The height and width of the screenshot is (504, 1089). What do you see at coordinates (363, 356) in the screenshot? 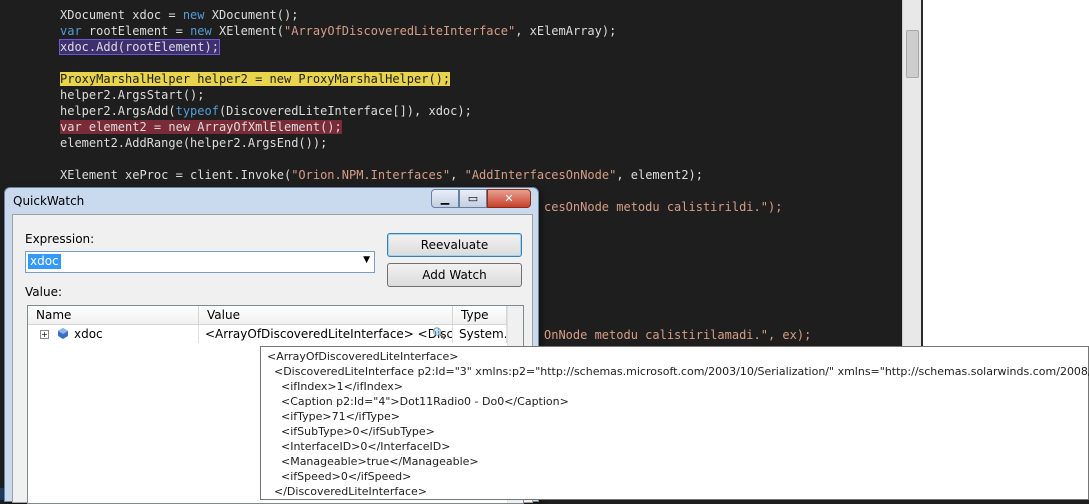
I see `xml-line: <ArrayOfDiscoveredLiteInterface>` at bounding box center [363, 356].